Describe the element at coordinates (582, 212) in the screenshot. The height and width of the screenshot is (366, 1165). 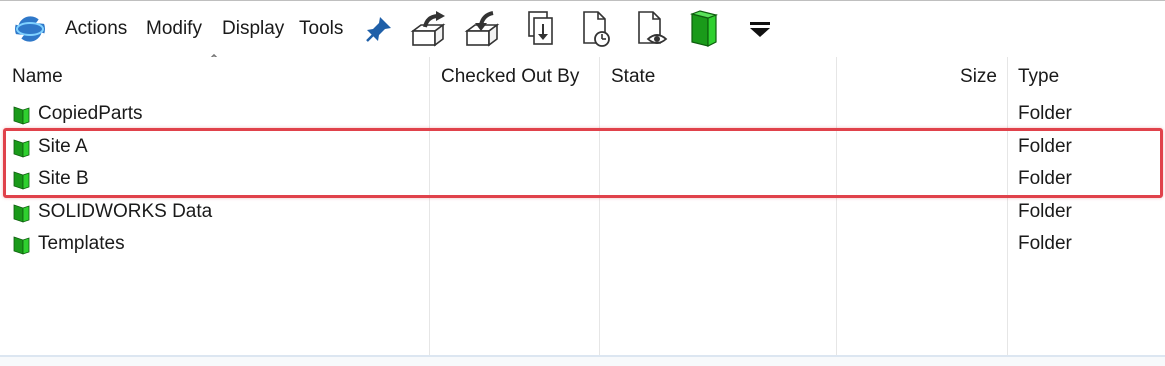
I see `table-row: SOLIDWORKS Data Folder` at that location.